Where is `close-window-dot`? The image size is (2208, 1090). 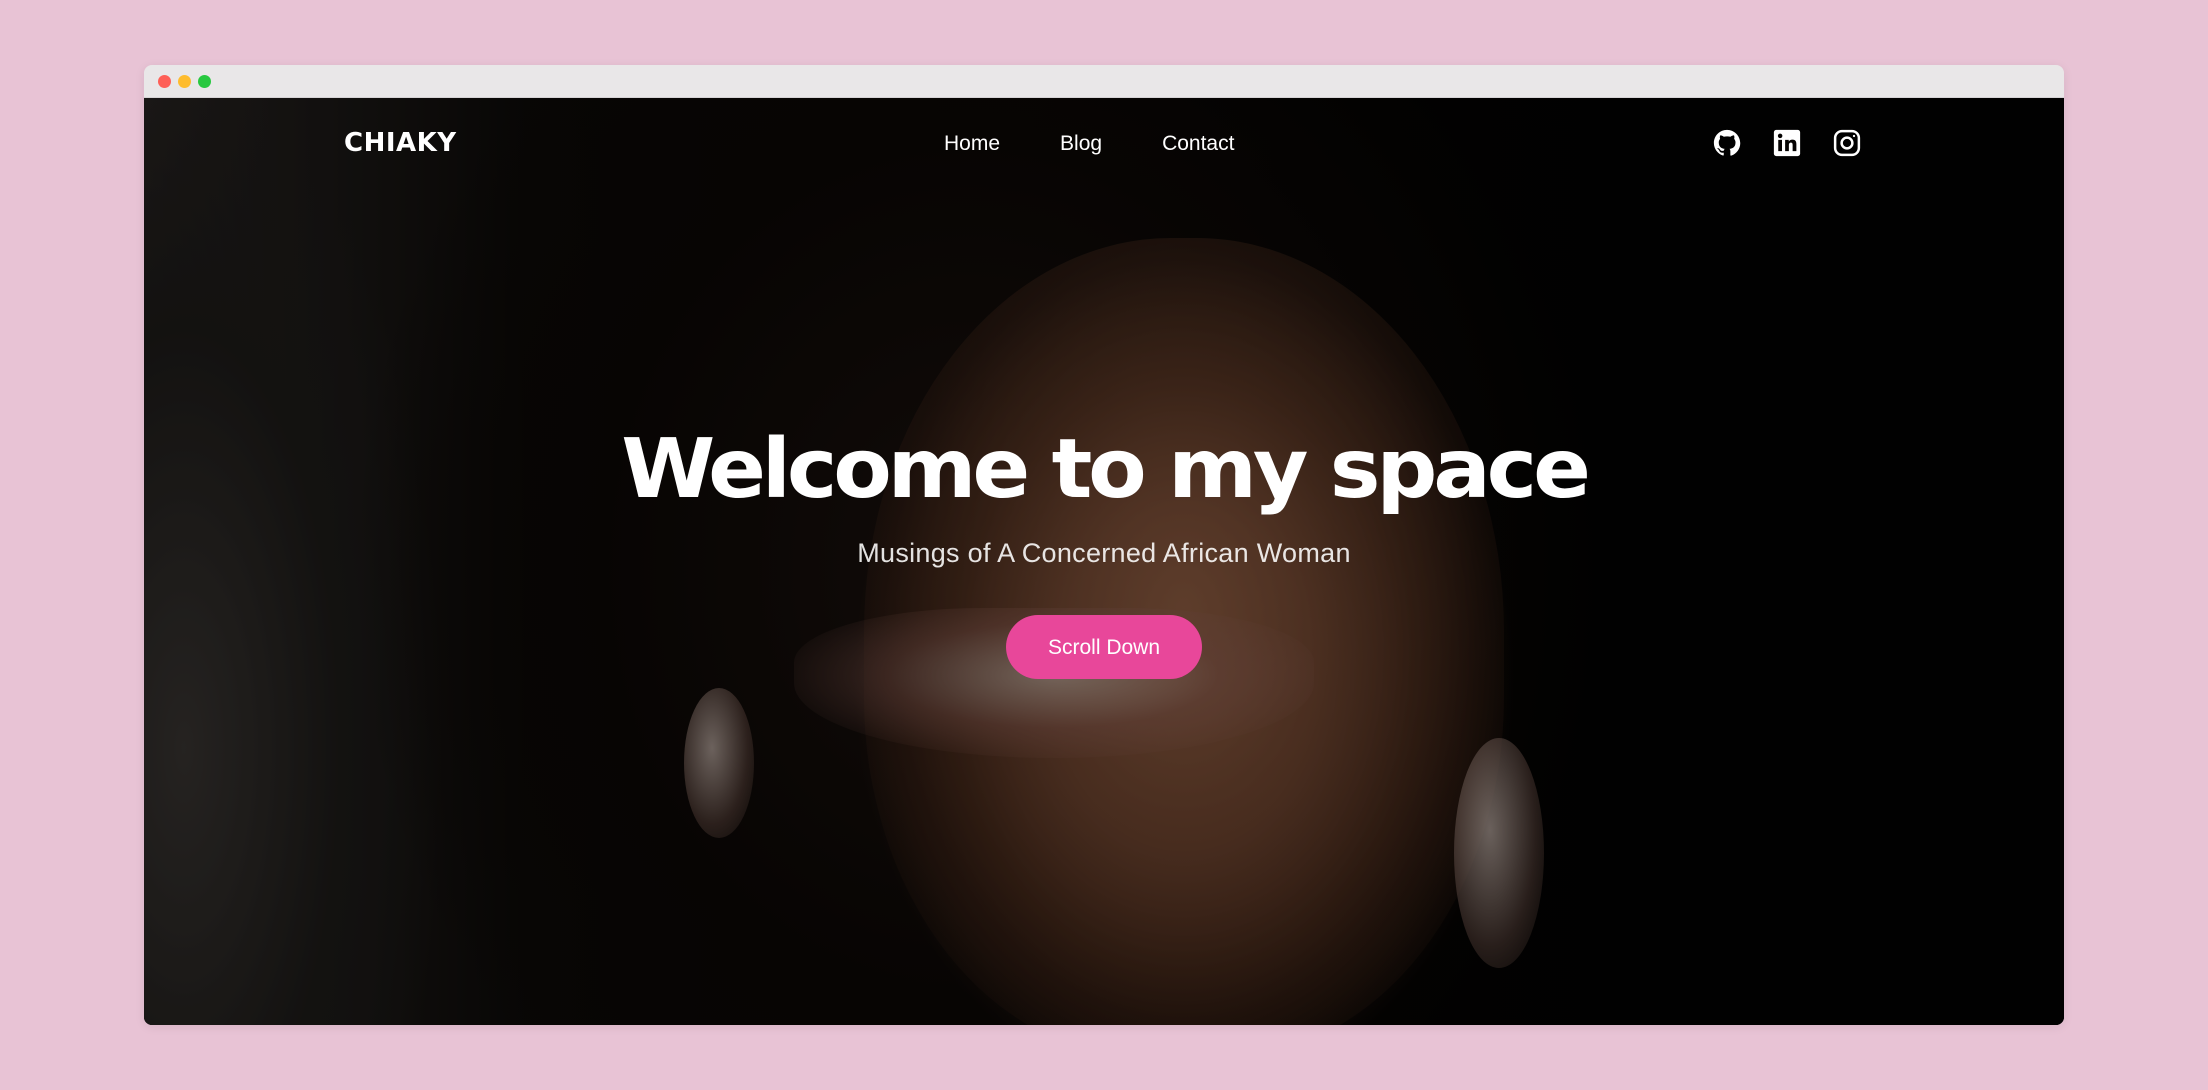
close-window-dot is located at coordinates (164, 81).